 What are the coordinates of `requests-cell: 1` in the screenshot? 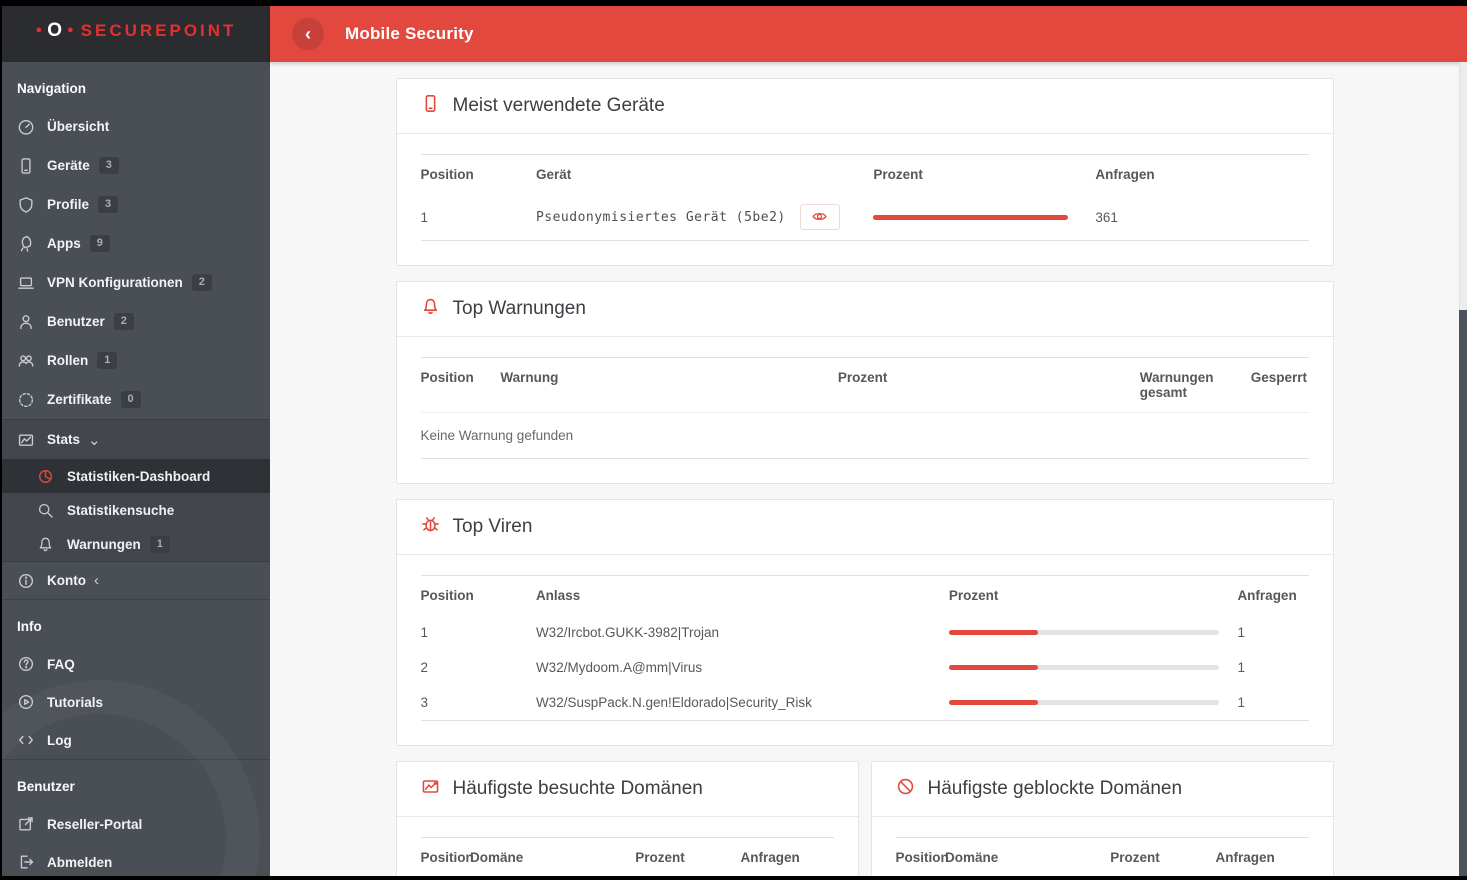 It's located at (1241, 702).